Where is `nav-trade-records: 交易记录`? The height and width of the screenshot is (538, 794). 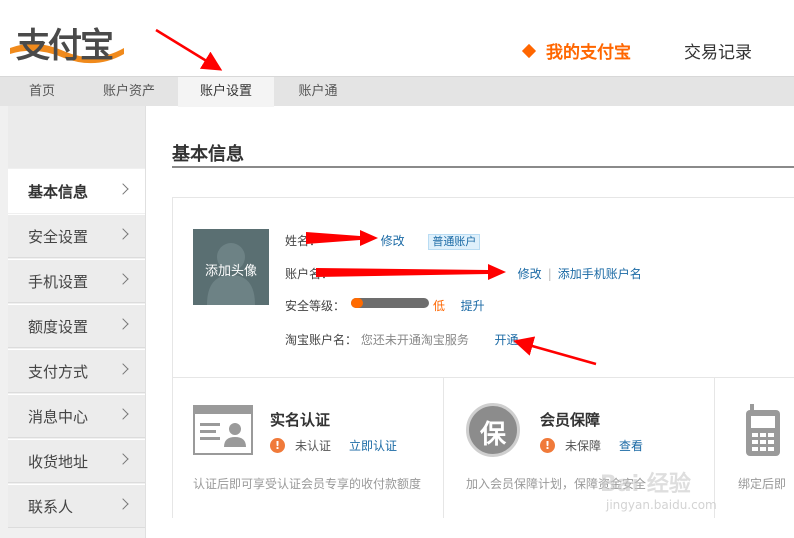
nav-trade-records: 交易记录 is located at coordinates (718, 50).